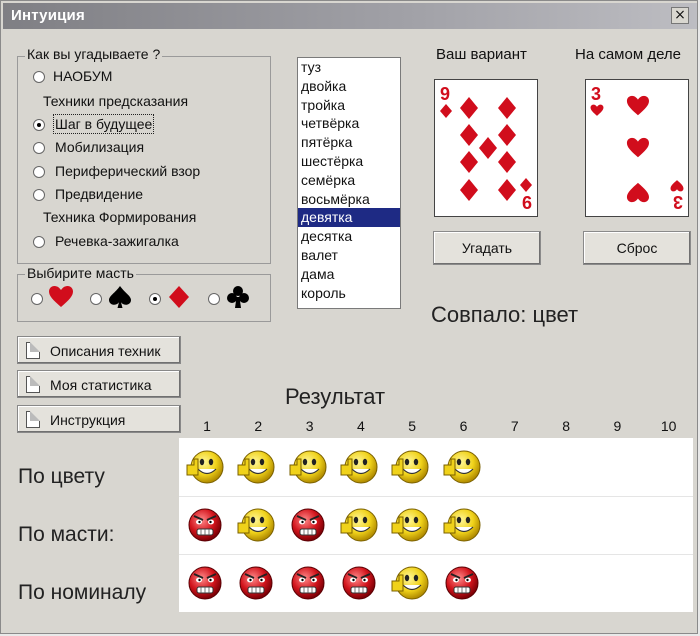  I want to click on results-column-number: 8, so click(566, 426).